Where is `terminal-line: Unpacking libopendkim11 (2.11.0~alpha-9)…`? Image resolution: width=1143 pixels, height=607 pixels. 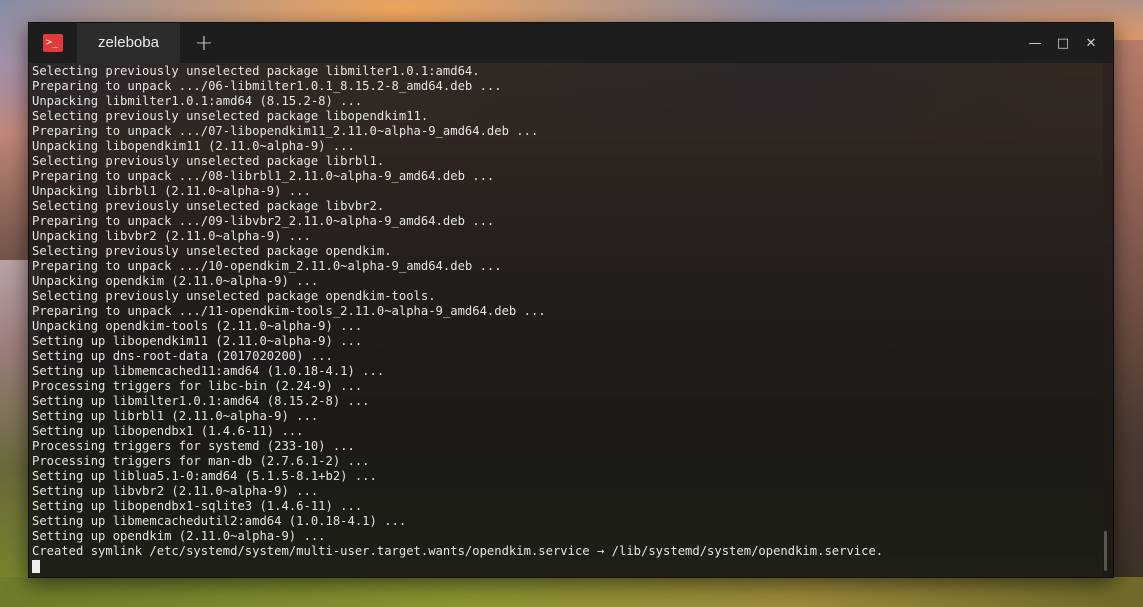 terminal-line: Unpacking libopendkim11 (2.11.0~alpha-9)… is located at coordinates (193, 146).